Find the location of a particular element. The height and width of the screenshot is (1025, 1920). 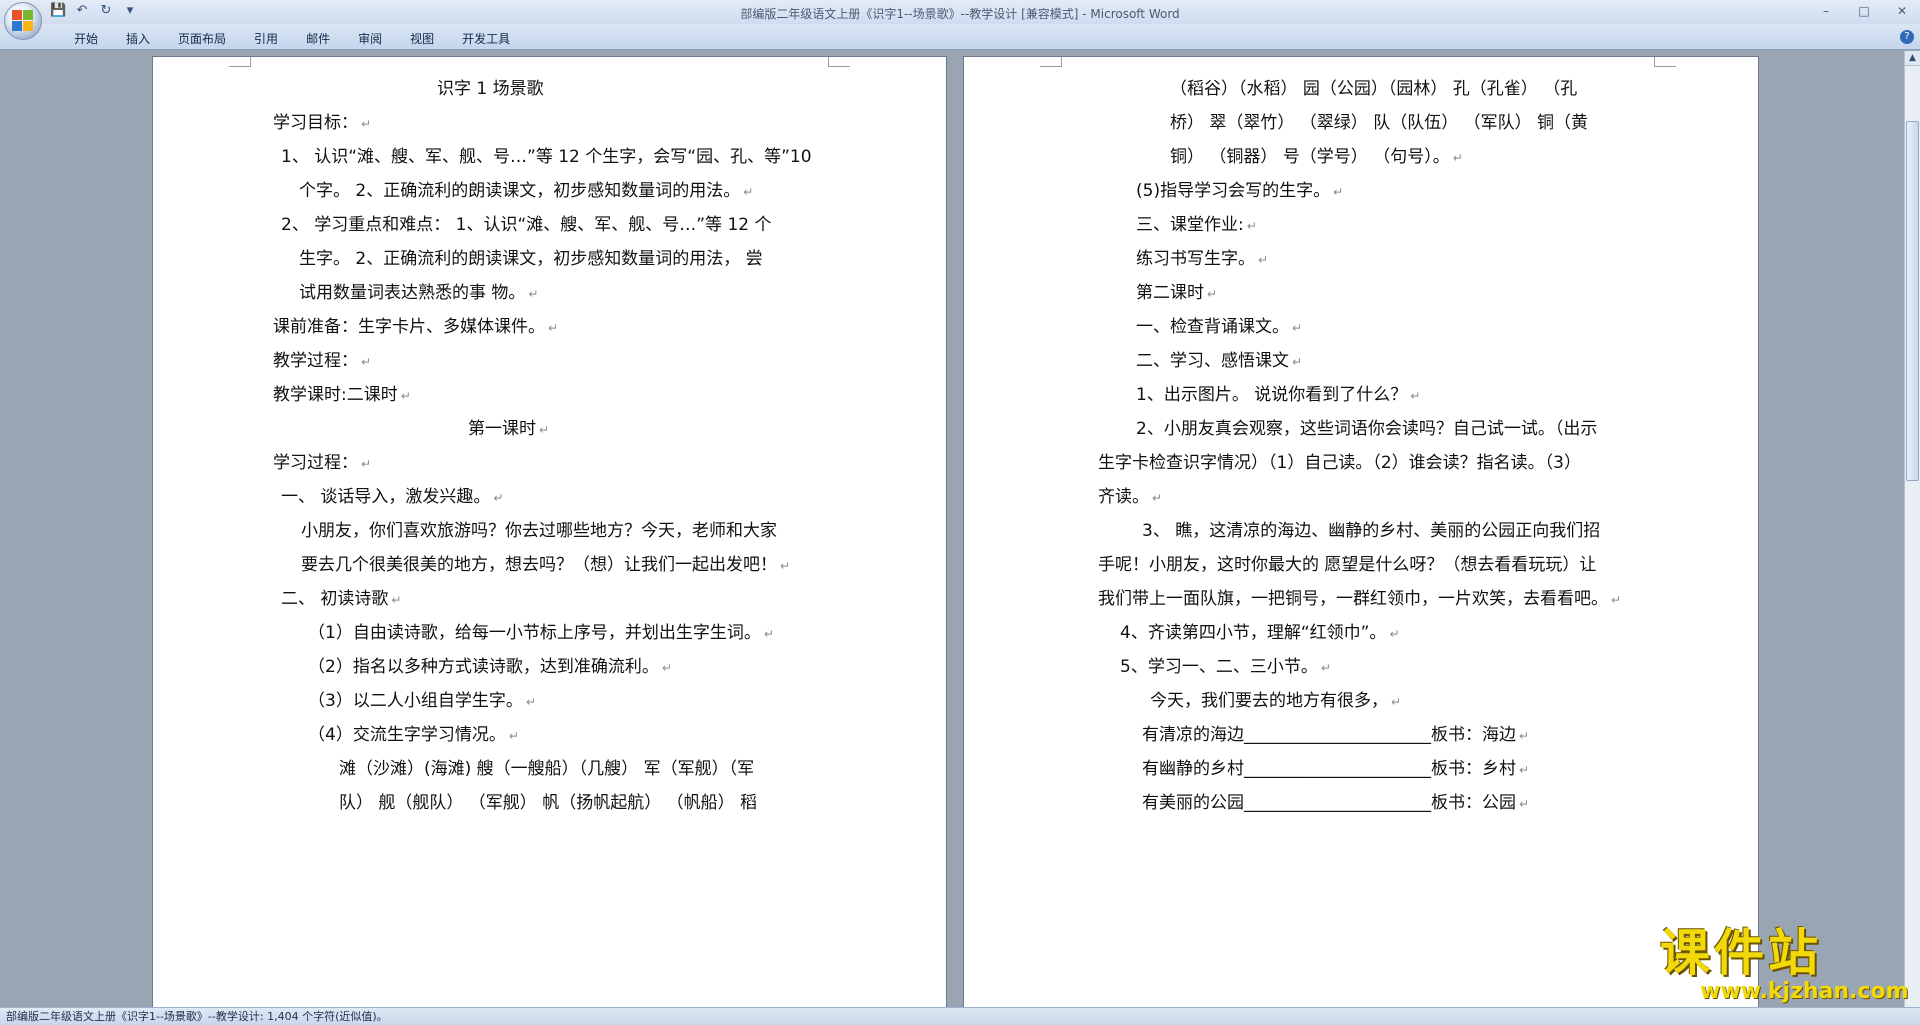

line-text: 一、 谈话导入，激发兴趣。 is located at coordinates (386, 497).